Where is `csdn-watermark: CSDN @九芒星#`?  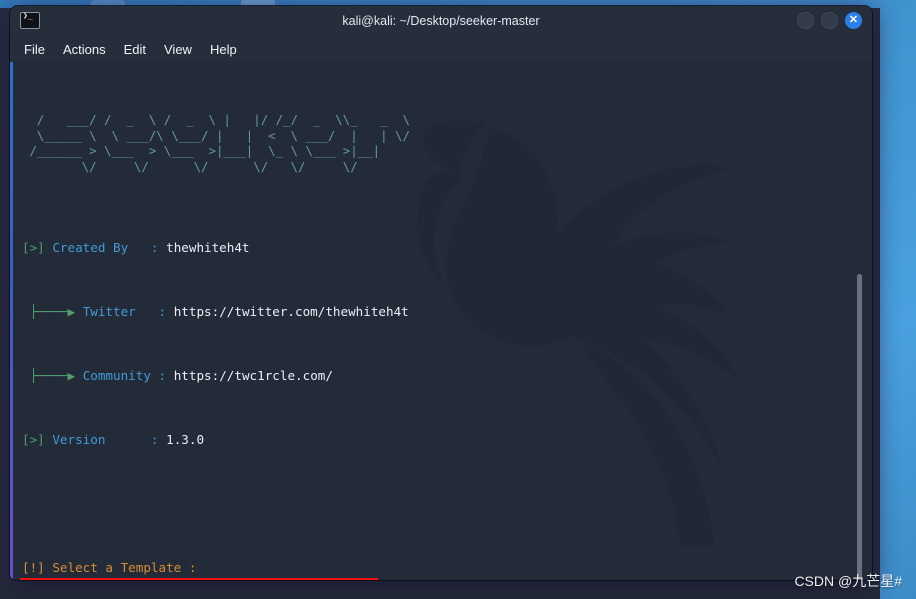 csdn-watermark: CSDN @九芒星# is located at coordinates (848, 581).